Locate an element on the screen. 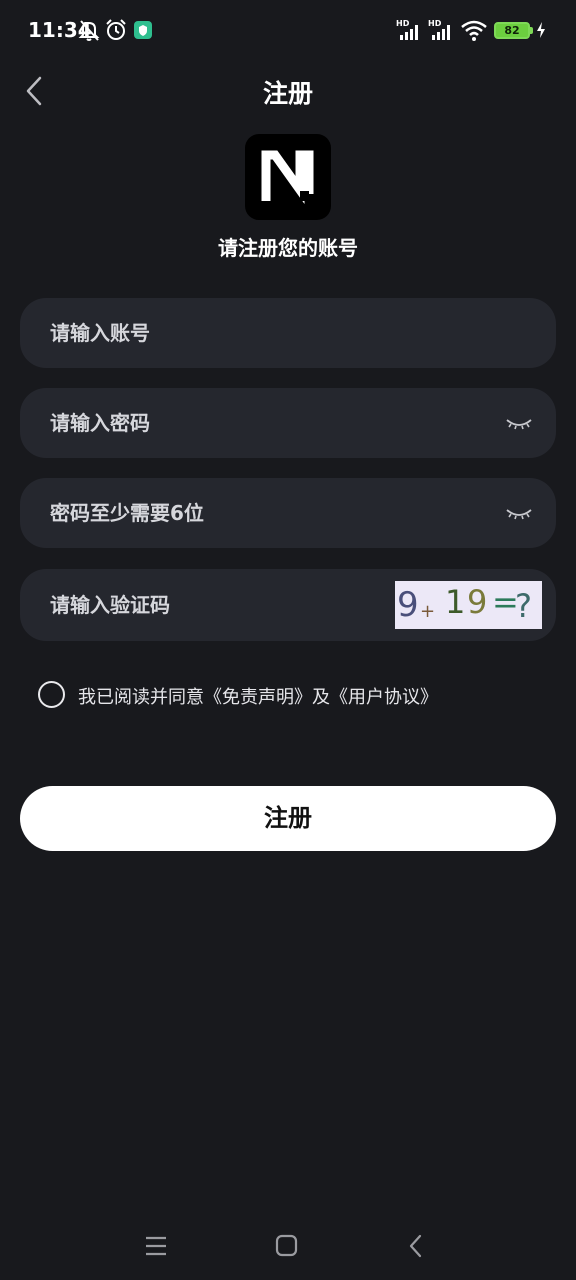 The image size is (576, 1280). battery-tip is located at coordinates (531, 30).